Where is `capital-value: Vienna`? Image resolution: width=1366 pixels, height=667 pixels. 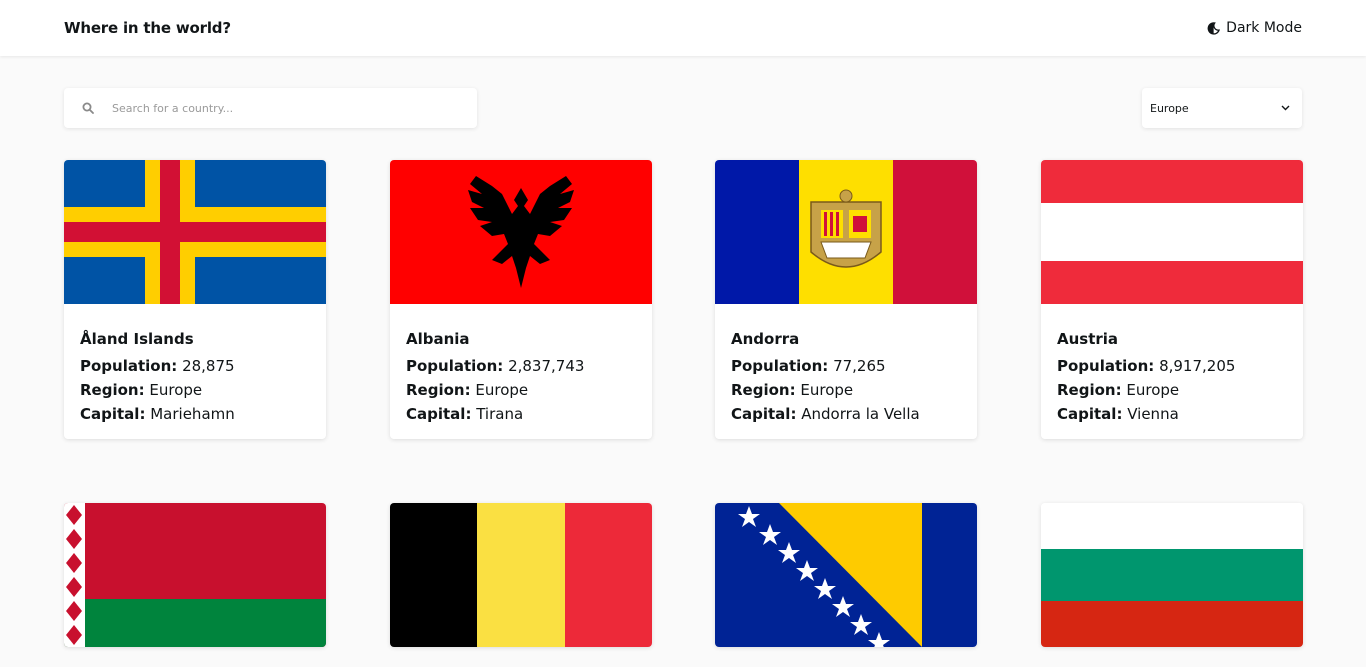 capital-value: Vienna is located at coordinates (1153, 414).